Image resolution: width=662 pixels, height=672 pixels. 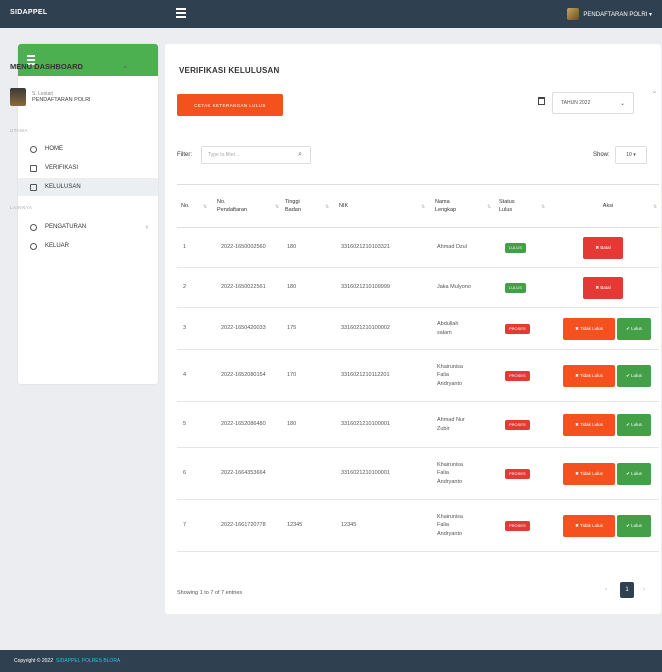 What do you see at coordinates (631, 155) in the screenshot?
I see `page-size-select: 10 ▾` at bounding box center [631, 155].